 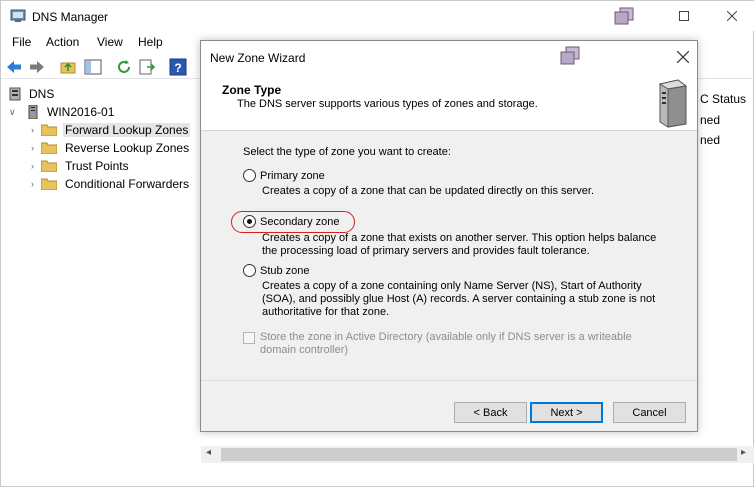 I want to click on scrollbar-thumb, so click(x=479, y=454).